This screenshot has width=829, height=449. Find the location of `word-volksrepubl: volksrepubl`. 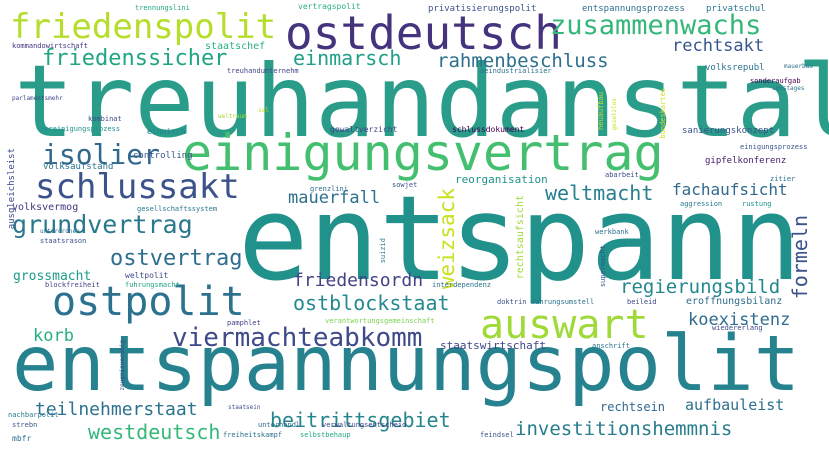

word-volksrepubl: volksrepubl is located at coordinates (735, 68).